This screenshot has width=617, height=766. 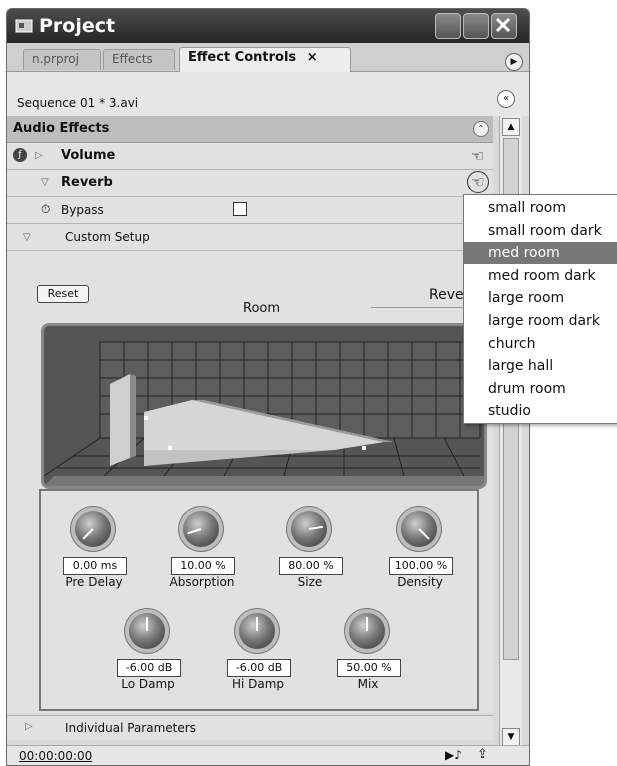 What do you see at coordinates (130, 728) in the screenshot?
I see `individual-parameters-label: Individual Parameters` at bounding box center [130, 728].